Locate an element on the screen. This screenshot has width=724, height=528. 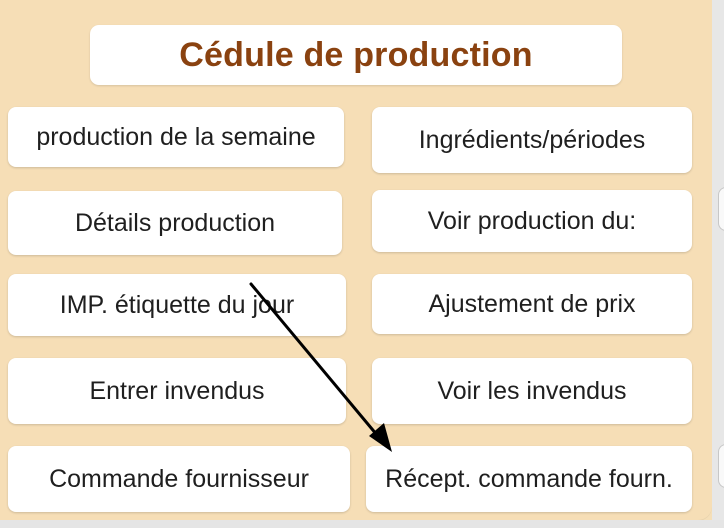
side-tab-upper is located at coordinates (721, 209).